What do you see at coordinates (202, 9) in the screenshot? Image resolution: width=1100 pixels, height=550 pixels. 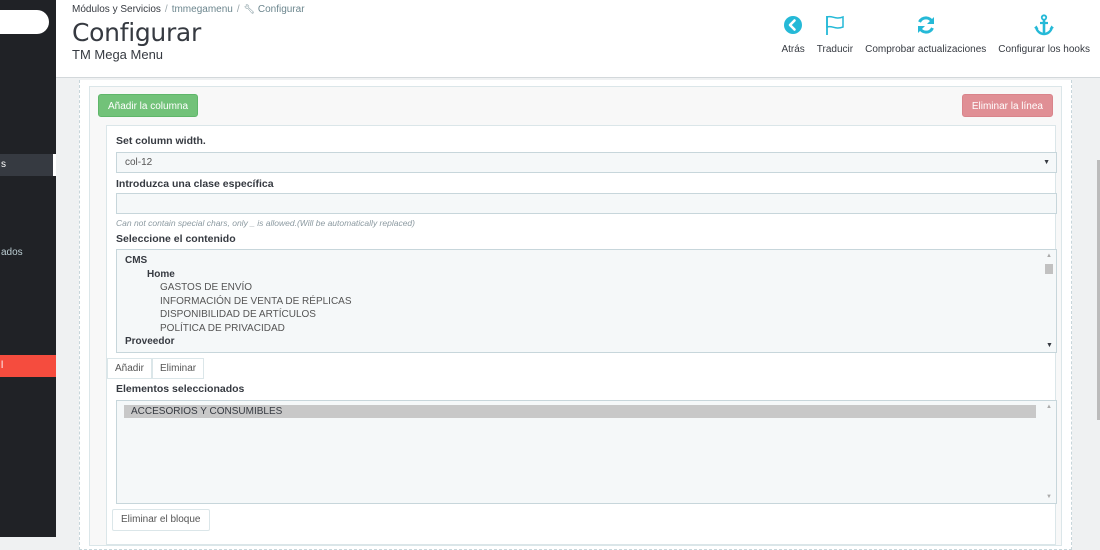 I see `breadcrumb-item: tmmegamenu` at bounding box center [202, 9].